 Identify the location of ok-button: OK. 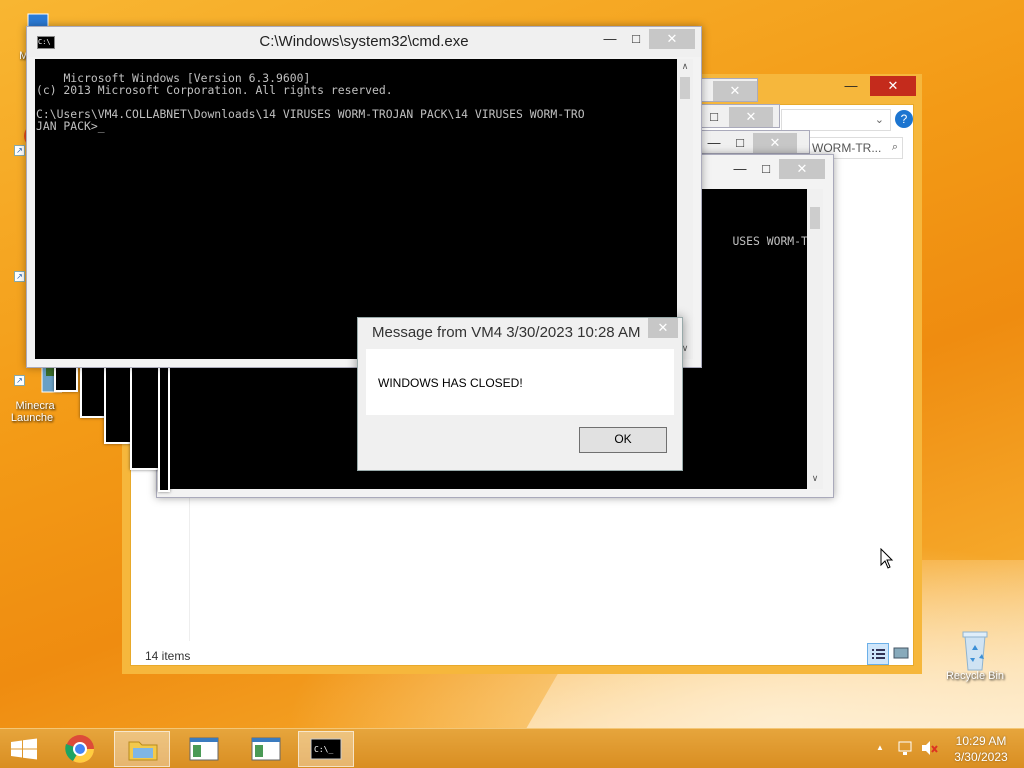
(623, 440).